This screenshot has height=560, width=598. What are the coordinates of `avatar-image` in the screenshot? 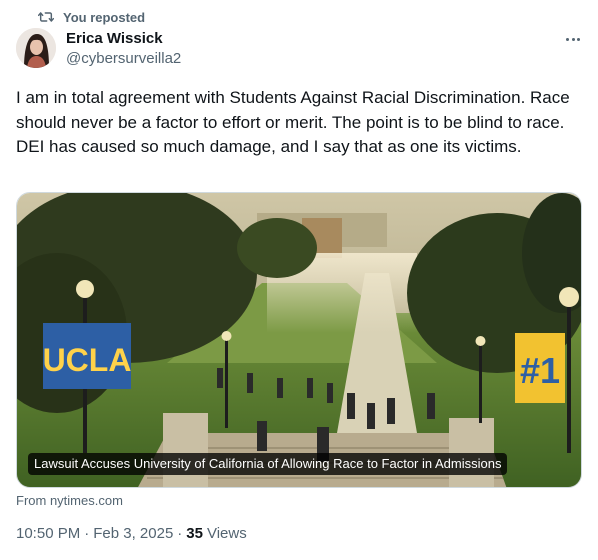 It's located at (36, 48).